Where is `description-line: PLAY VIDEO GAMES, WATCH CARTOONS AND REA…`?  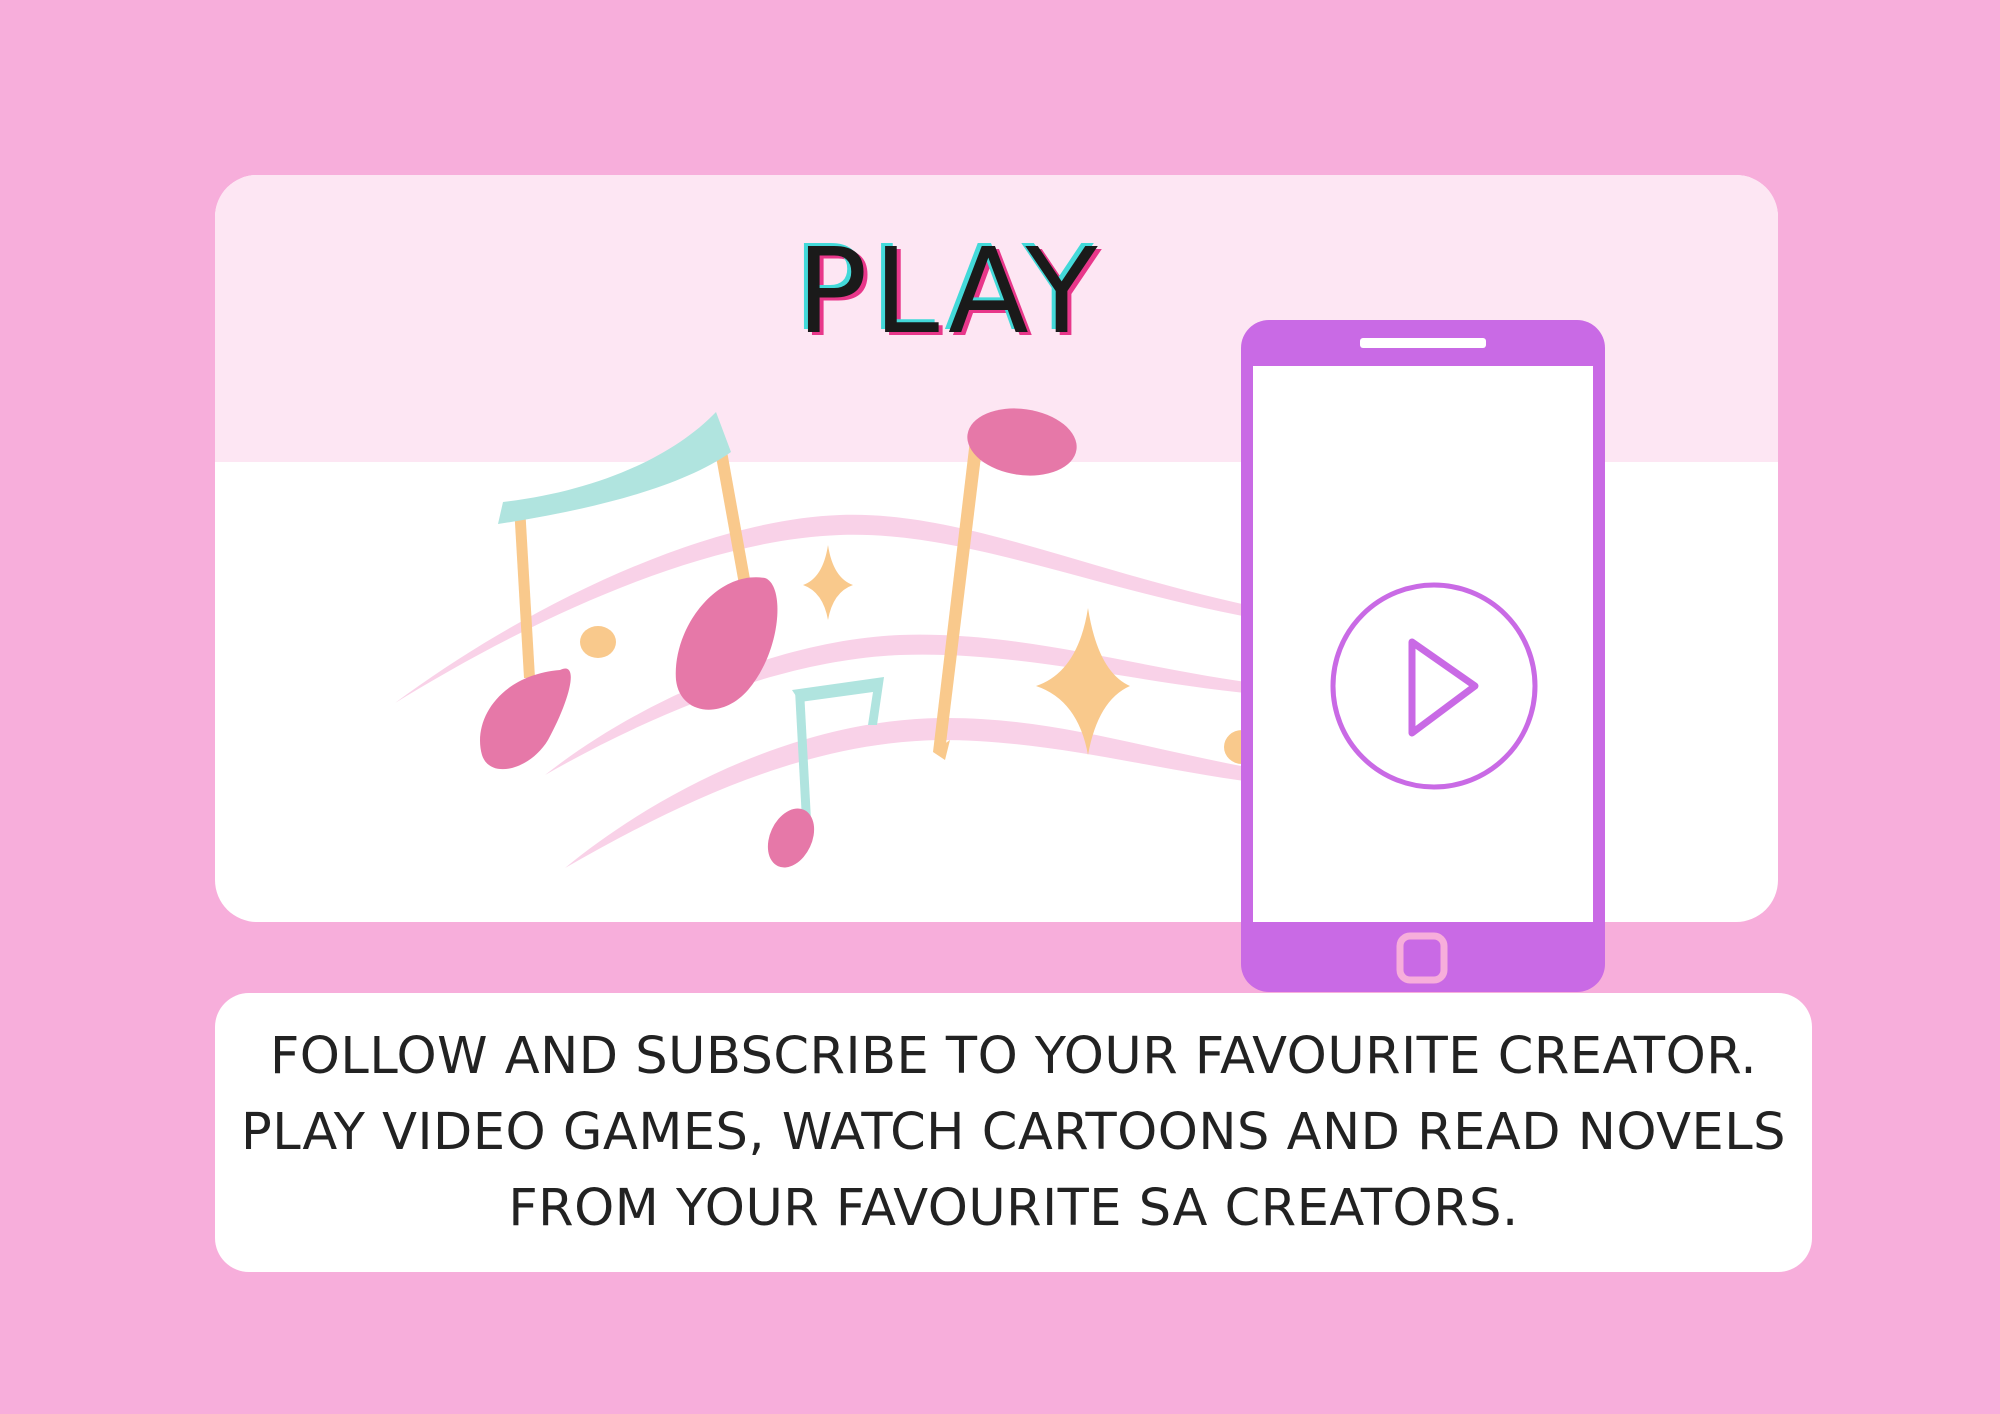
description-line: PLAY VIDEO GAMES, WATCH CARTOONS AND REA… is located at coordinates (1013, 1132).